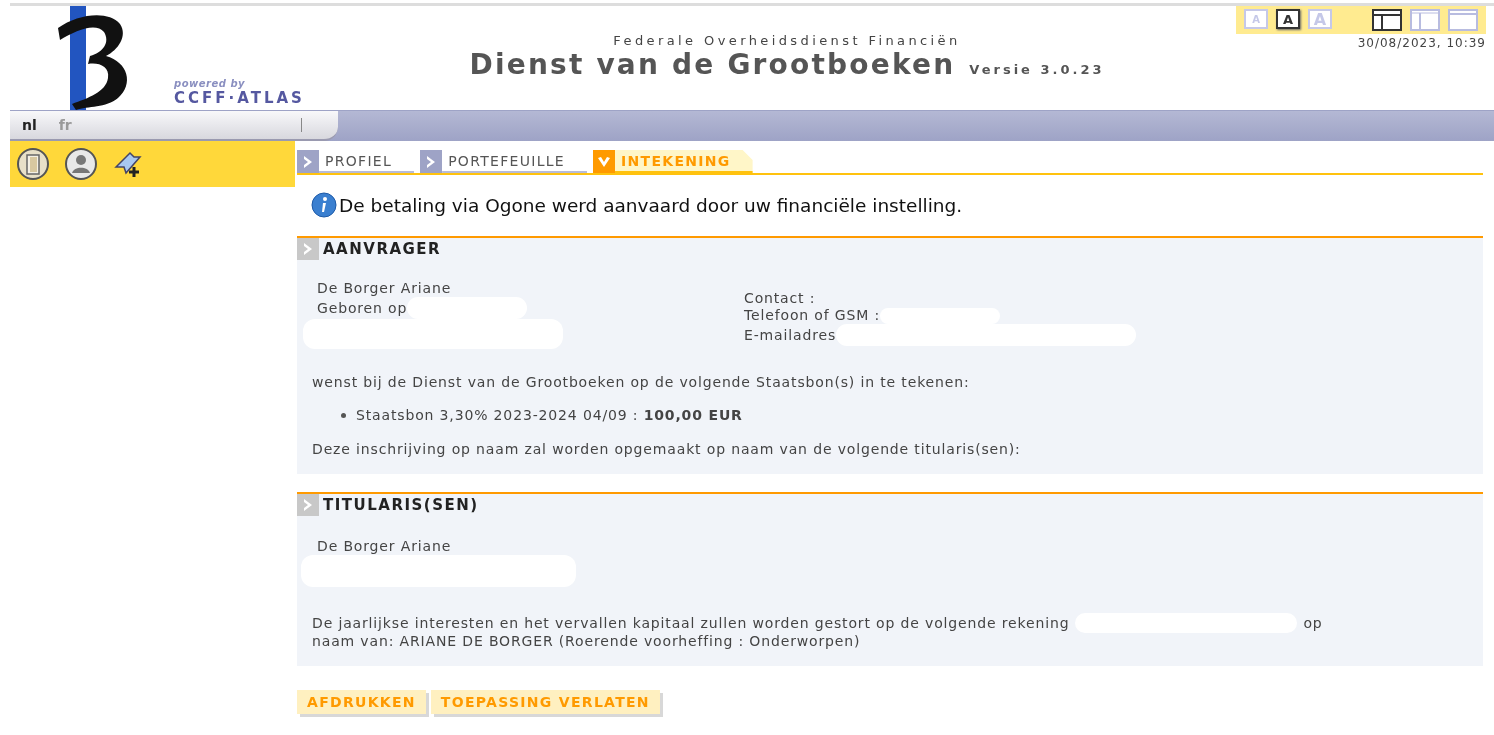 The width and height of the screenshot is (1494, 735). I want to click on field-label: Contact :, so click(780, 298).